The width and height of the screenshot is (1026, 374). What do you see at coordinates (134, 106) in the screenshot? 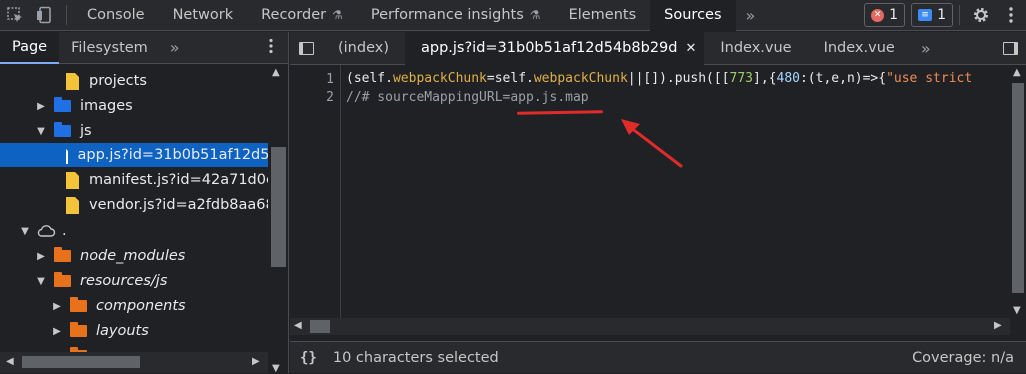
I see `tree-item-images: ▶ images` at bounding box center [134, 106].